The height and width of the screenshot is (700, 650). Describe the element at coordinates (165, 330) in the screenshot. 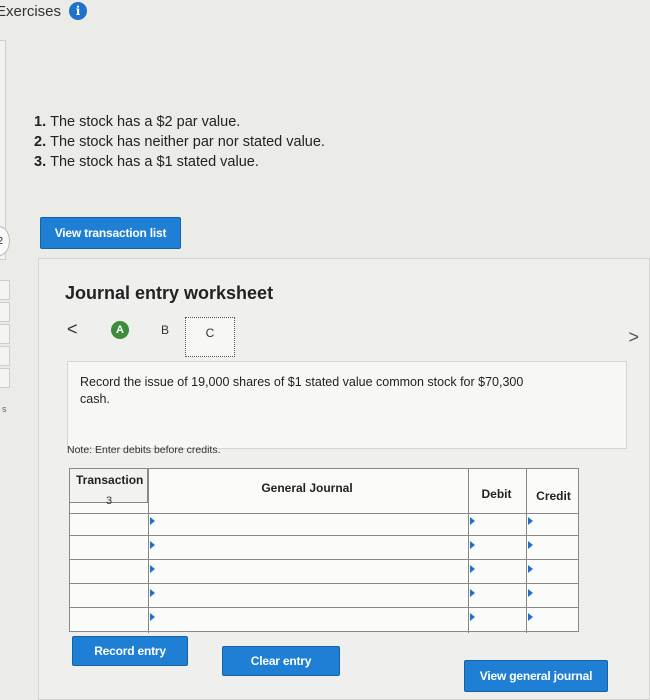

I see `tab-b: B` at that location.